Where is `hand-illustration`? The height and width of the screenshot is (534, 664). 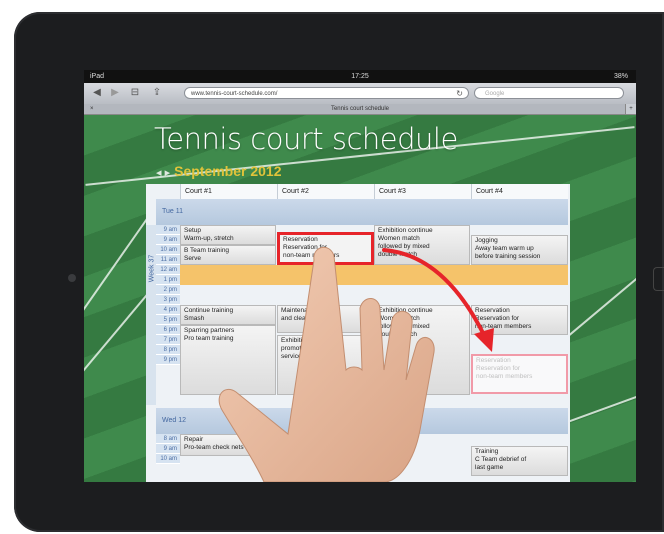 hand-illustration is located at coordinates (326, 364).